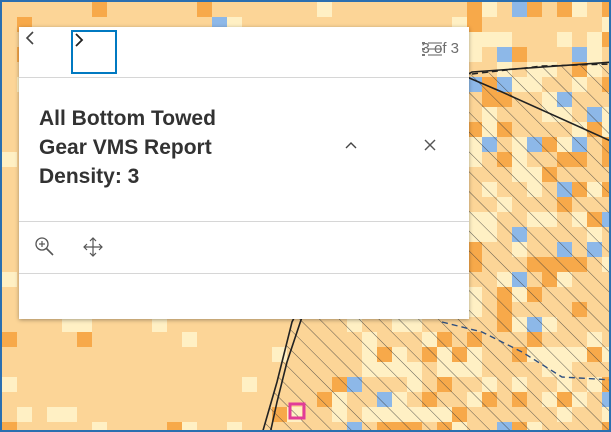 This screenshot has width=611, height=432. What do you see at coordinates (89, 176) in the screenshot?
I see `popup-title-line-3: Density: 3` at bounding box center [89, 176].